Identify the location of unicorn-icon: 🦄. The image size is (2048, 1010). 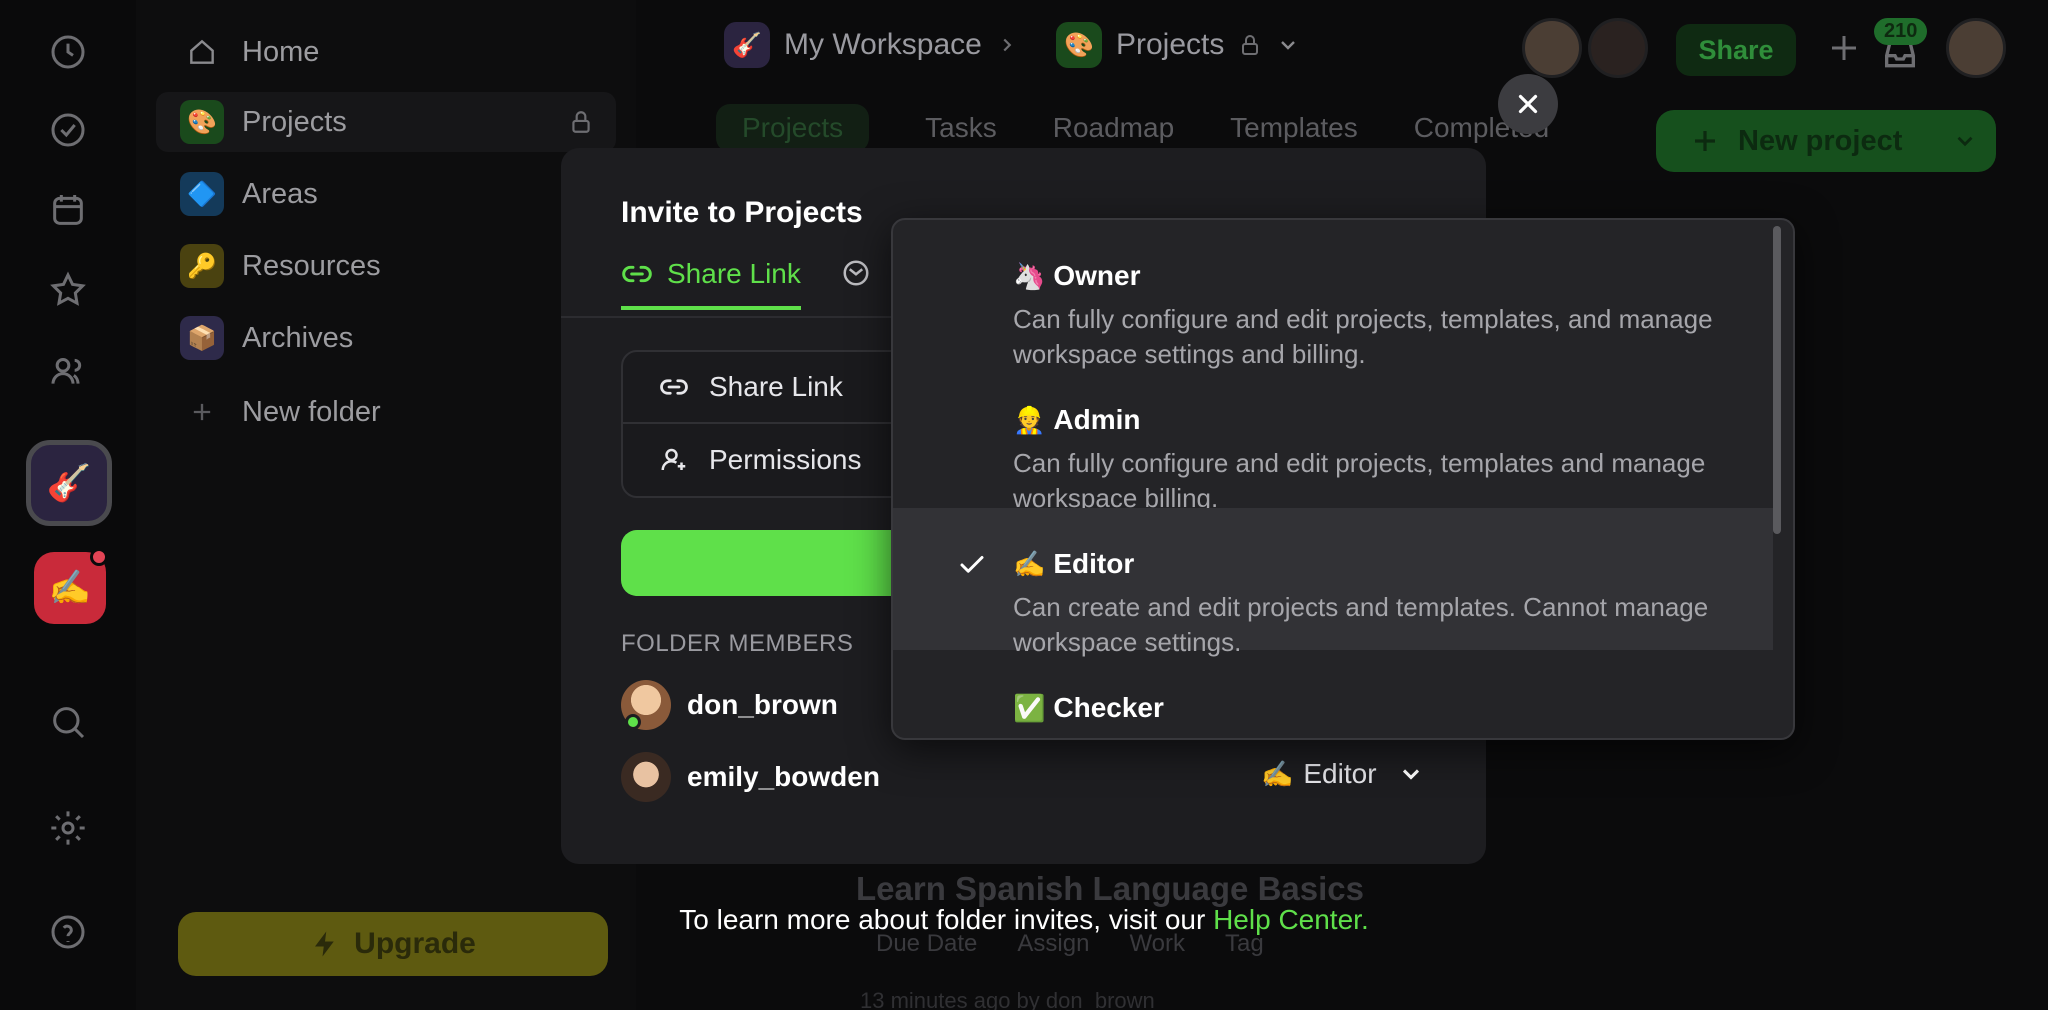
(1029, 276).